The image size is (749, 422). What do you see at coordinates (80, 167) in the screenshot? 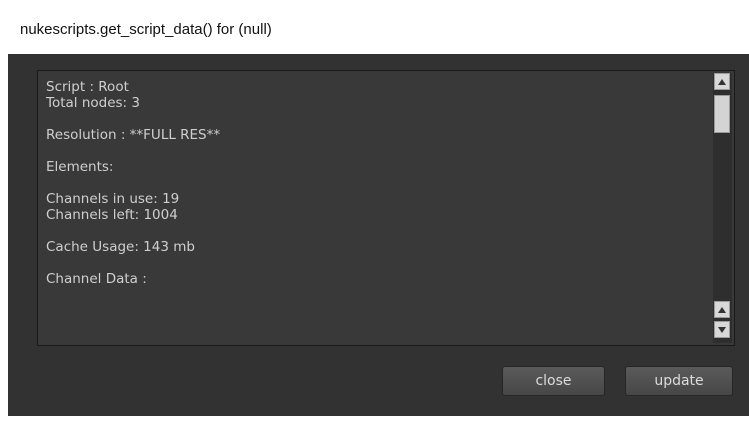
I see `text-line: Elements:` at bounding box center [80, 167].